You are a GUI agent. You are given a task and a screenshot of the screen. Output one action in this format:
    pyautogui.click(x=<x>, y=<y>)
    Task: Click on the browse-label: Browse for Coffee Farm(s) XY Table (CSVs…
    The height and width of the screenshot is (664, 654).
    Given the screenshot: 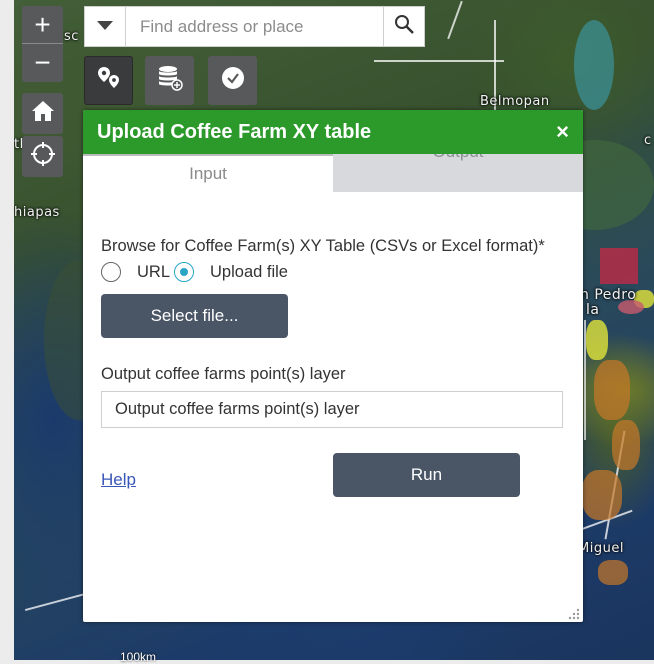 What is the action you would take?
    pyautogui.click(x=323, y=246)
    